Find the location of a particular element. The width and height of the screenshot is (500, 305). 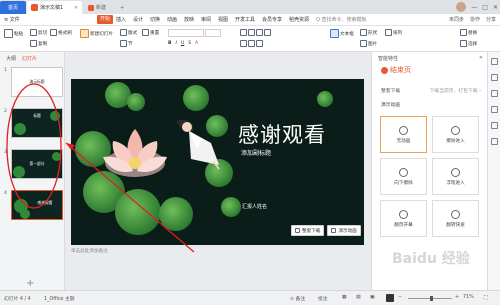

font-select is located at coordinates (194, 33).